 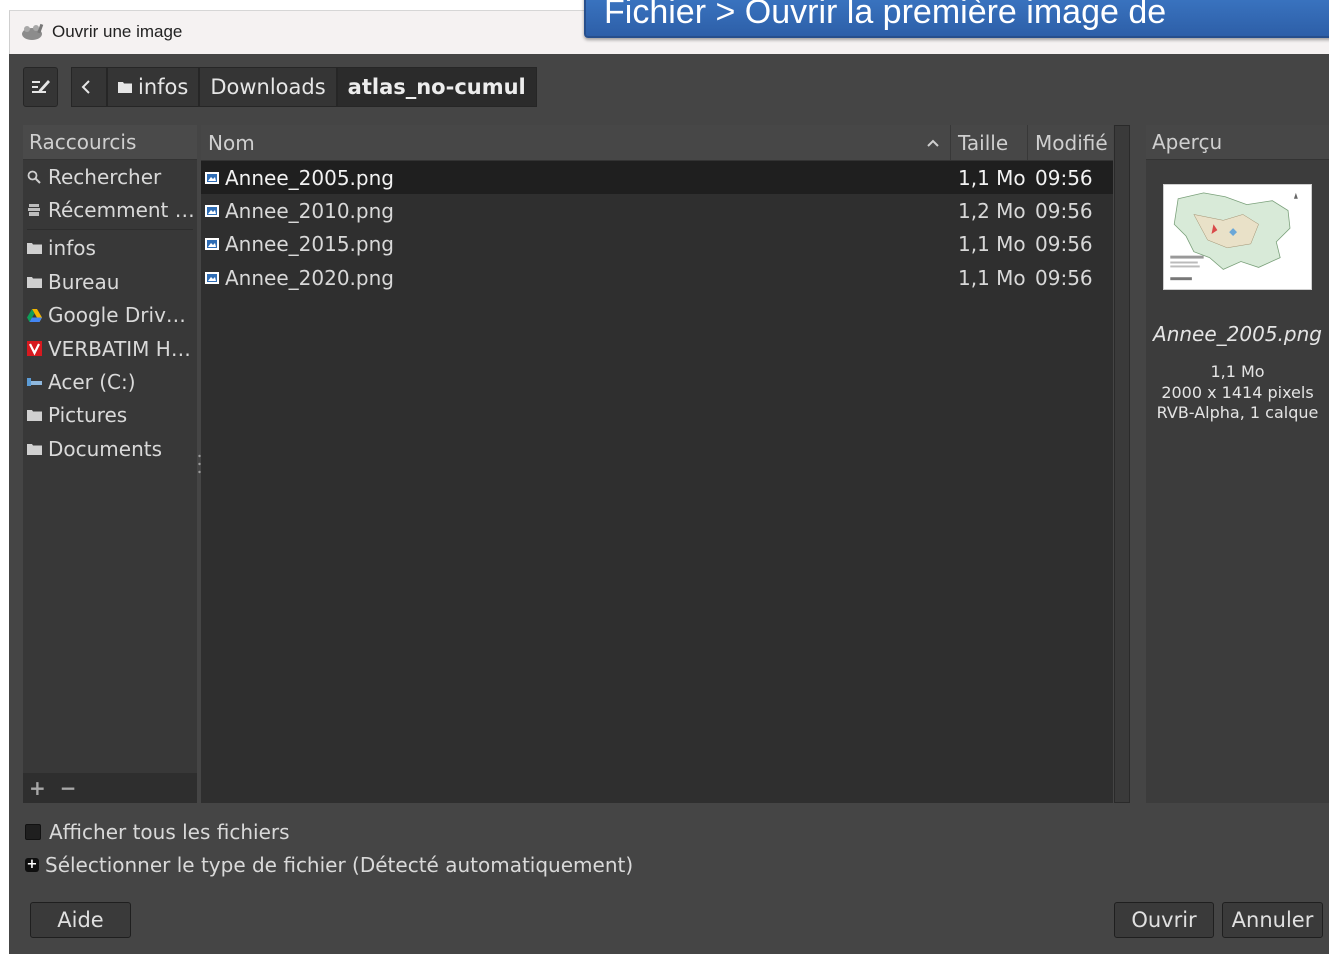 I want to click on column-header-modified: Modifié, so click(x=1070, y=142).